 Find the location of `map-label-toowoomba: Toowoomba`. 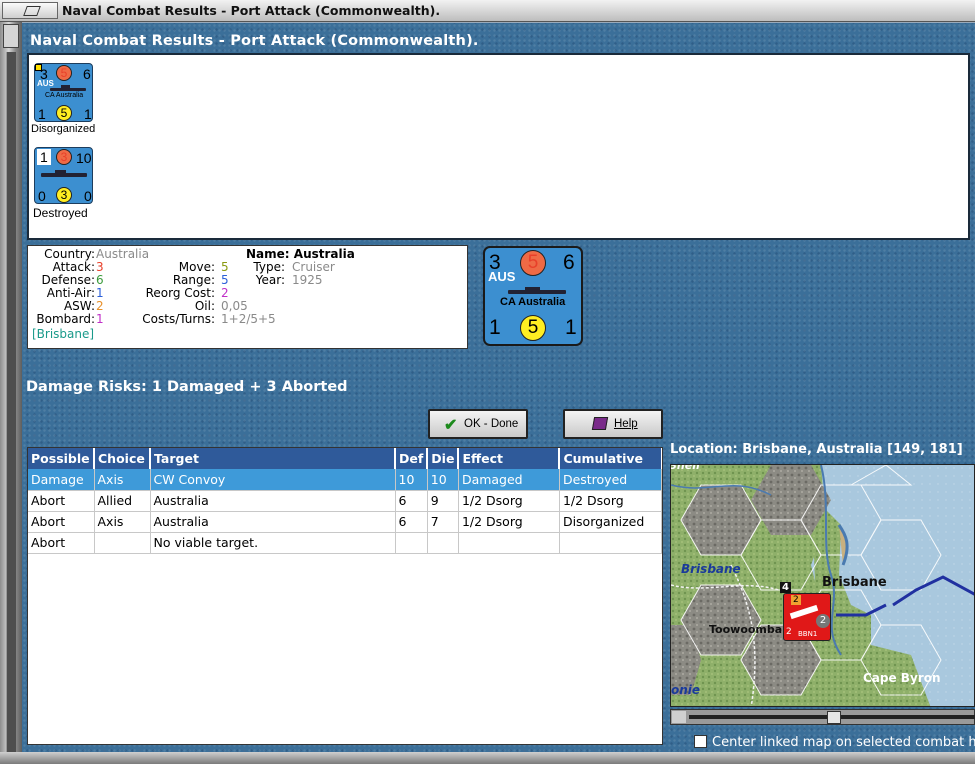

map-label-toowoomba: Toowoomba is located at coordinates (746, 629).